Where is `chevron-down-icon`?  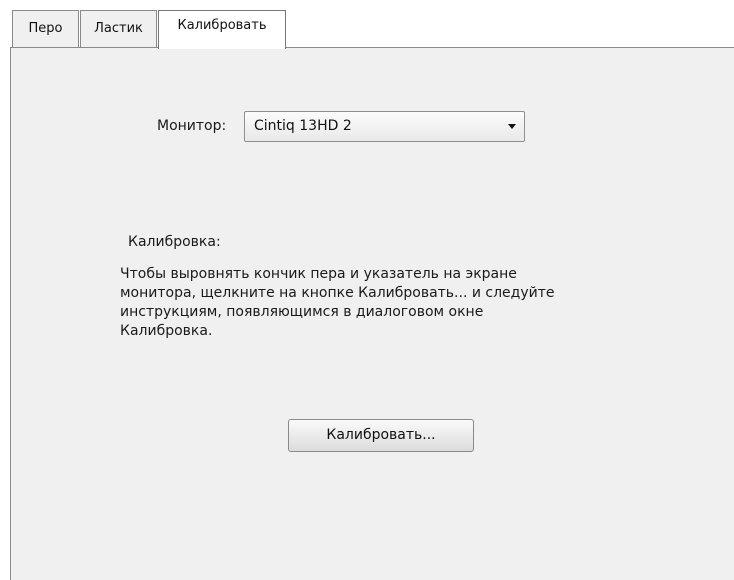 chevron-down-icon is located at coordinates (512, 126).